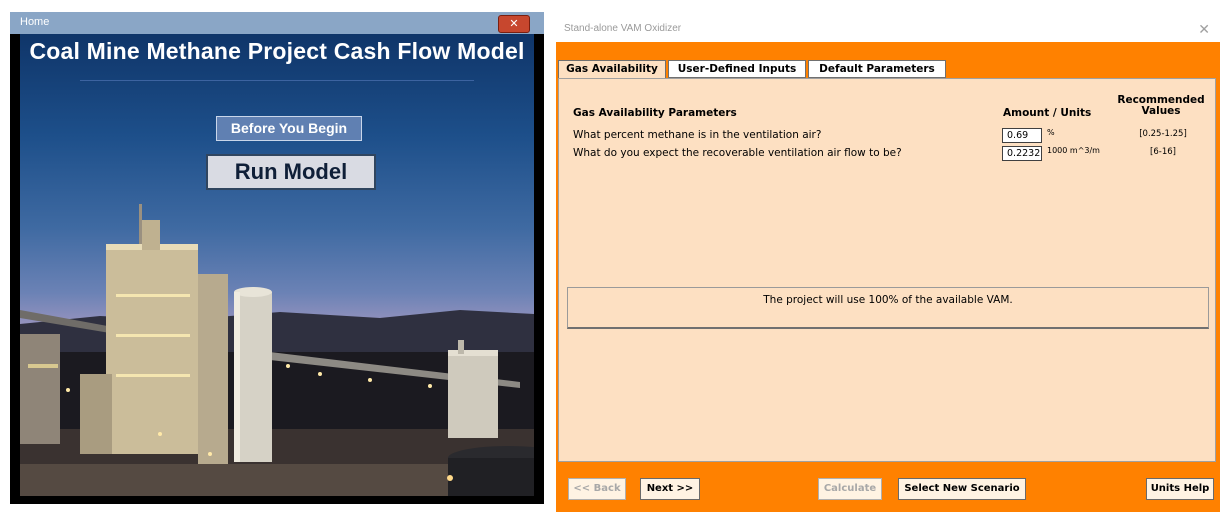  Describe the element at coordinates (291, 172) in the screenshot. I see `run-model-button: Run Model` at that location.